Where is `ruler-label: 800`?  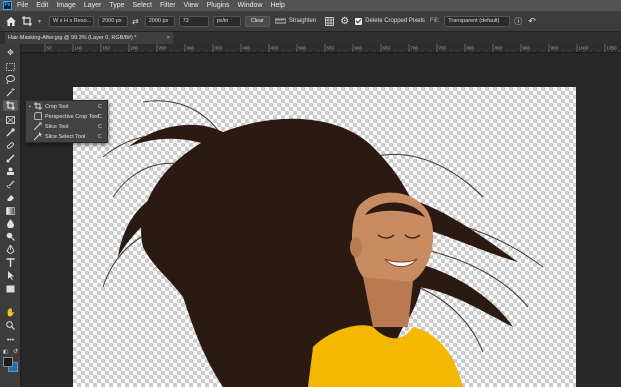 ruler-label: 800 is located at coordinates (471, 48).